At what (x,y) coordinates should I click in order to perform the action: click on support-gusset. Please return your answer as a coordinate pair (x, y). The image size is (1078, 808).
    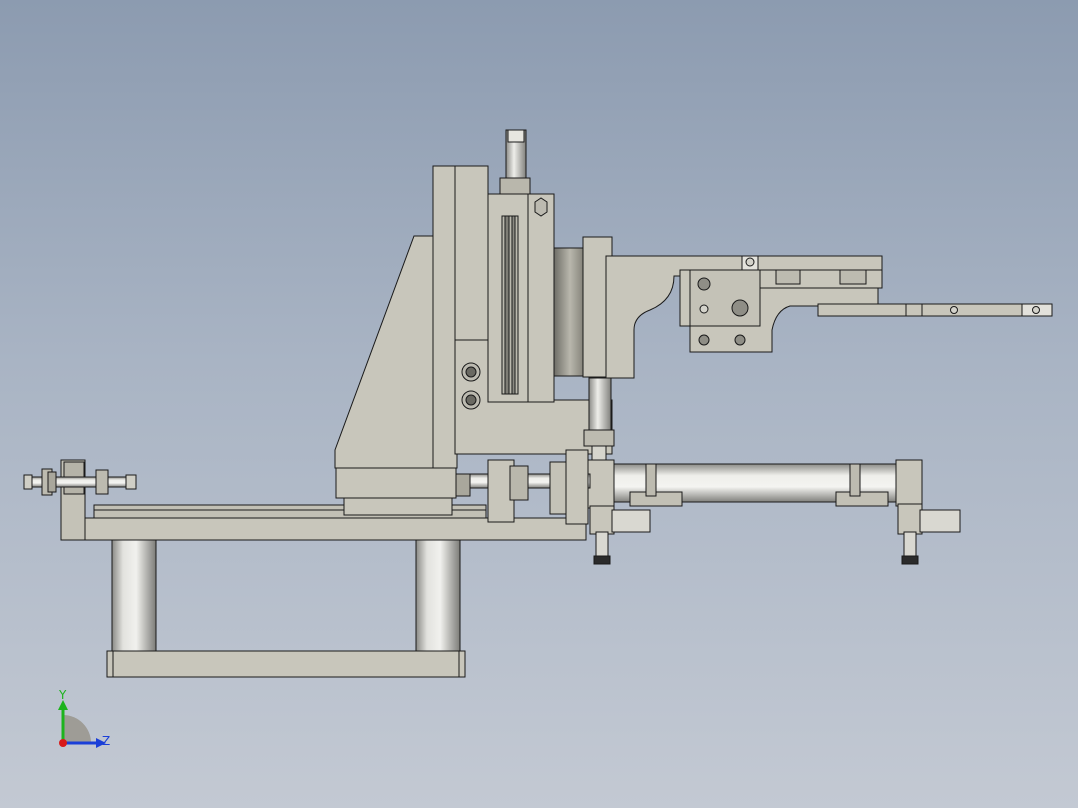
    Looking at the image, I should click on (384, 352).